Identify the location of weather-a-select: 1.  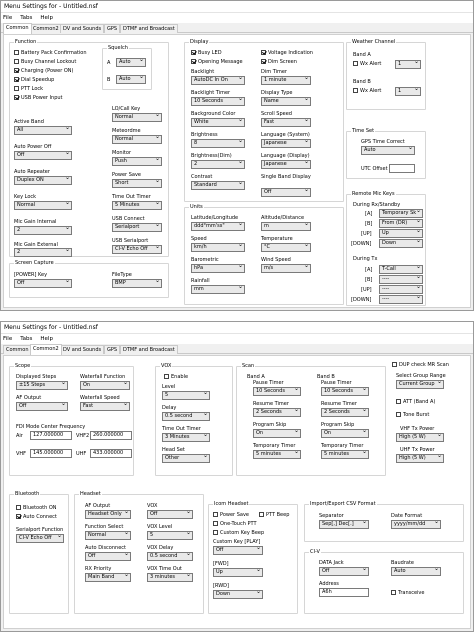
(408, 64).